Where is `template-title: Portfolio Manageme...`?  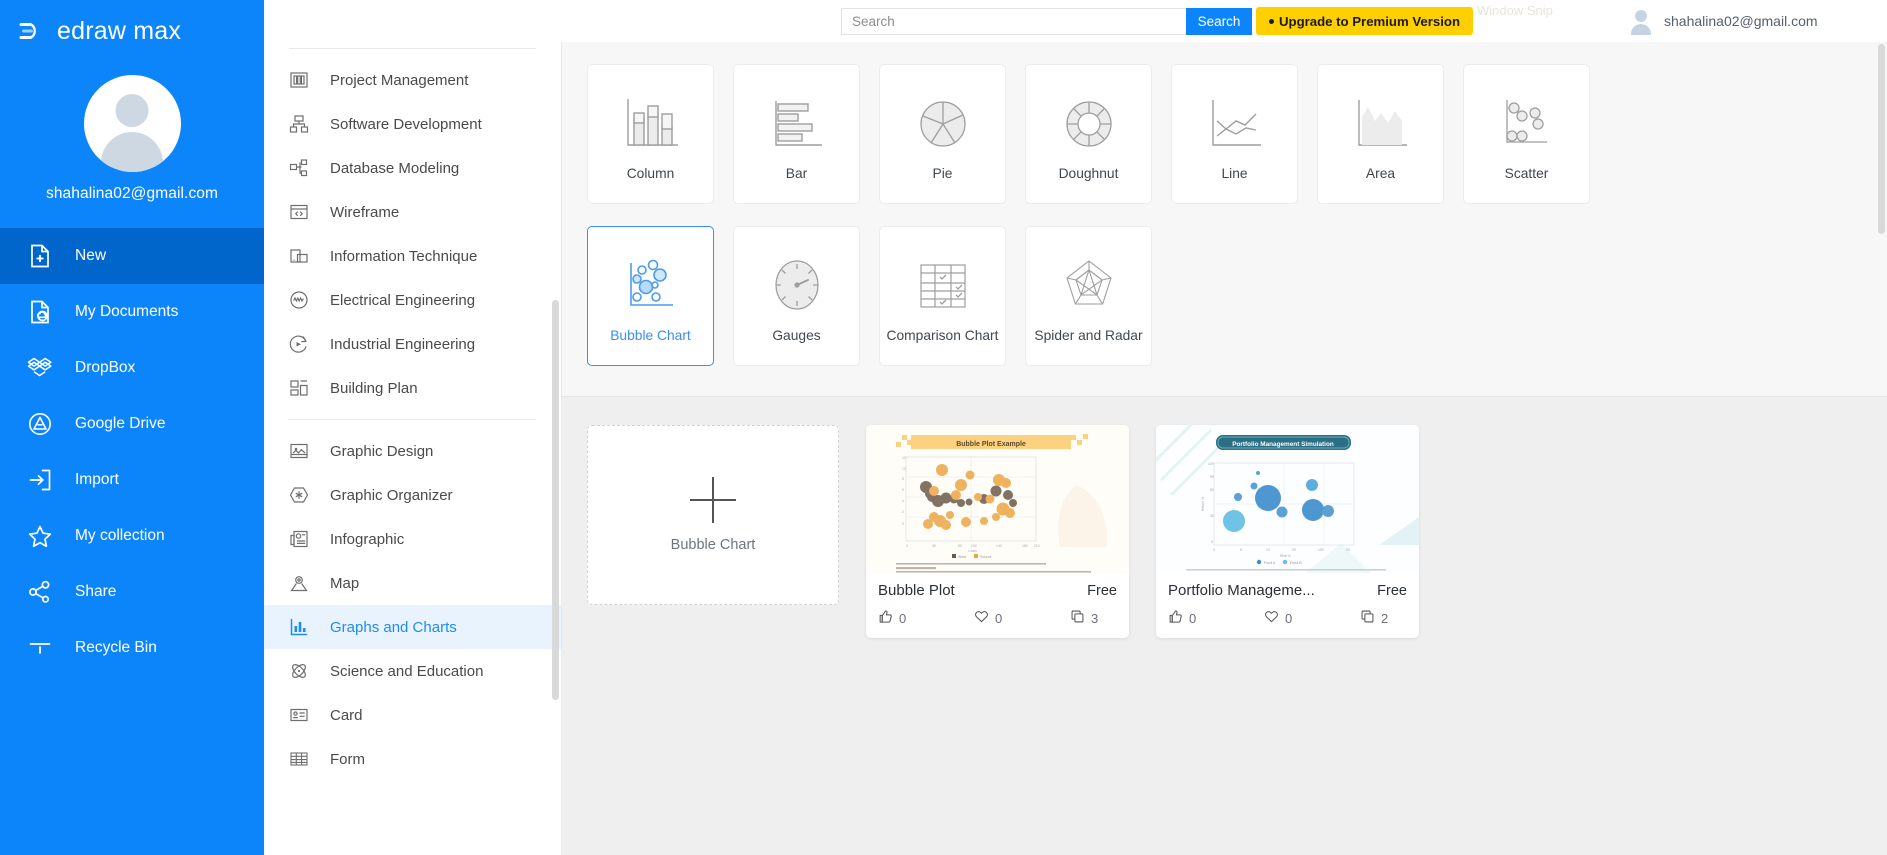 template-title: Portfolio Manageme... is located at coordinates (1241, 590).